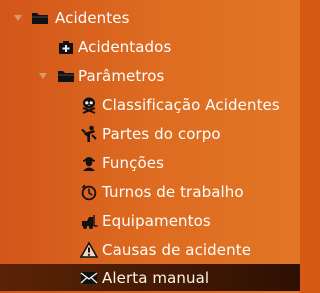 The height and width of the screenshot is (293, 320). Describe the element at coordinates (89, 105) in the screenshot. I see `skull-crossbones-icon` at that location.